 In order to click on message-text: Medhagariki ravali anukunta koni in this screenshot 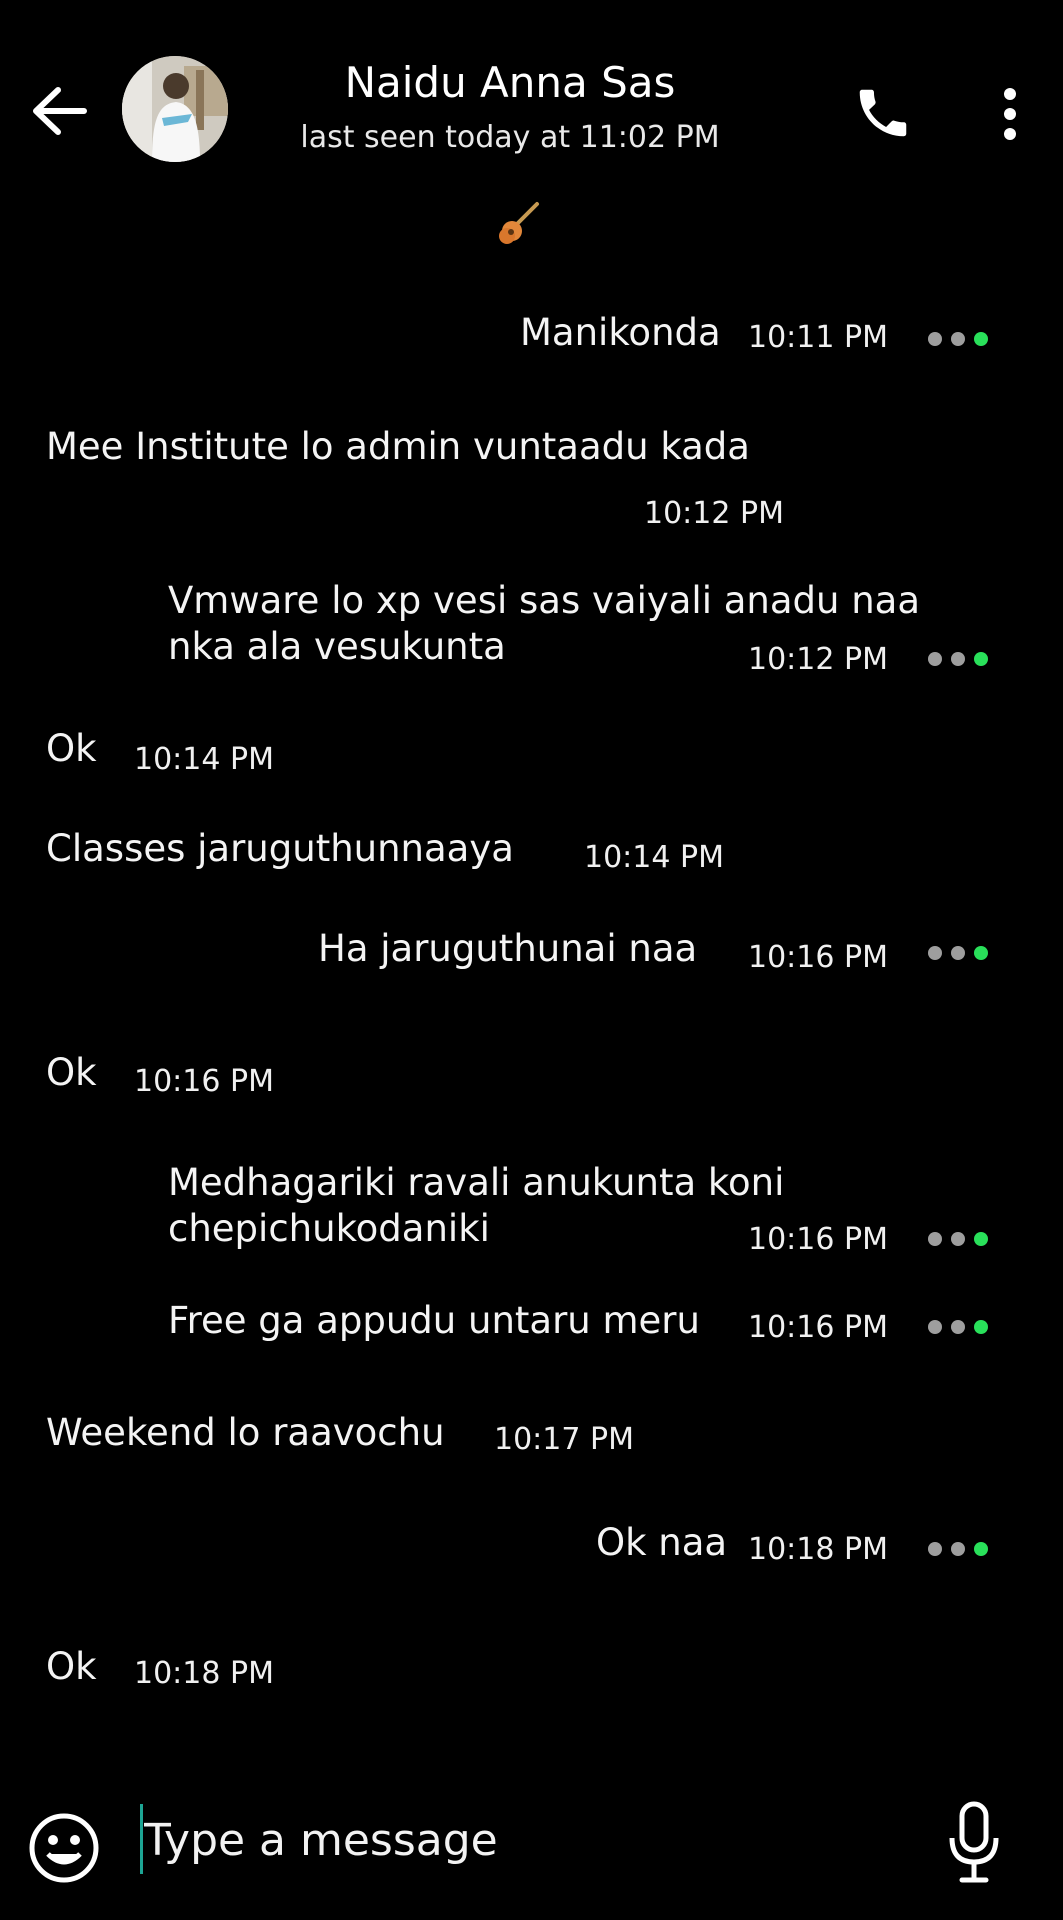, I will do `click(476, 1182)`.